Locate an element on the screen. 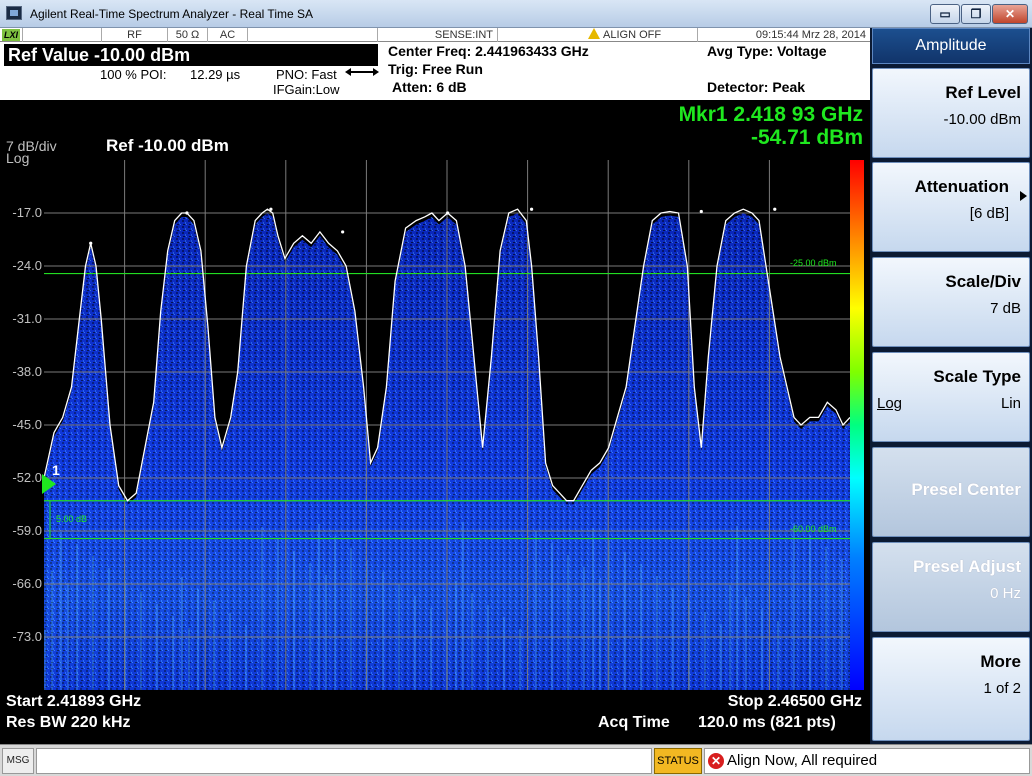 This screenshot has width=1032, height=776. softkey-menu-title: Amplitude is located at coordinates (951, 46).